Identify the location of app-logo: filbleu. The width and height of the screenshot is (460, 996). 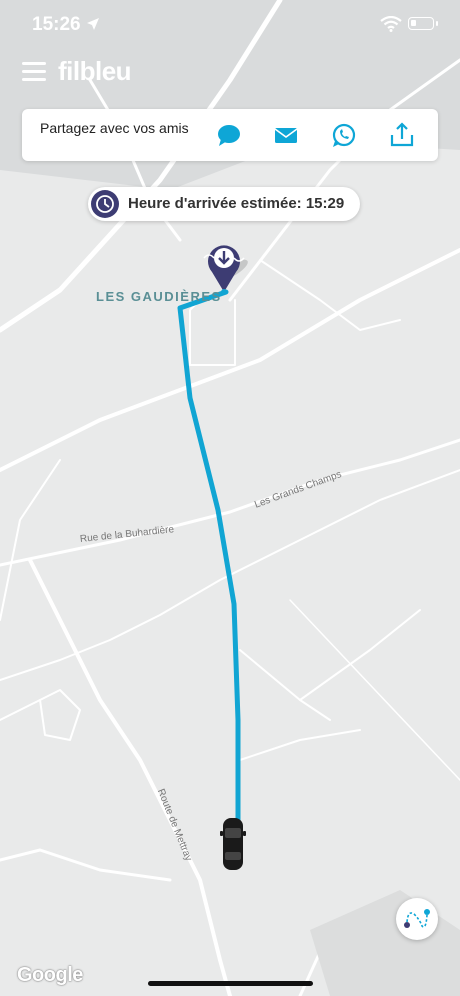
(95, 71).